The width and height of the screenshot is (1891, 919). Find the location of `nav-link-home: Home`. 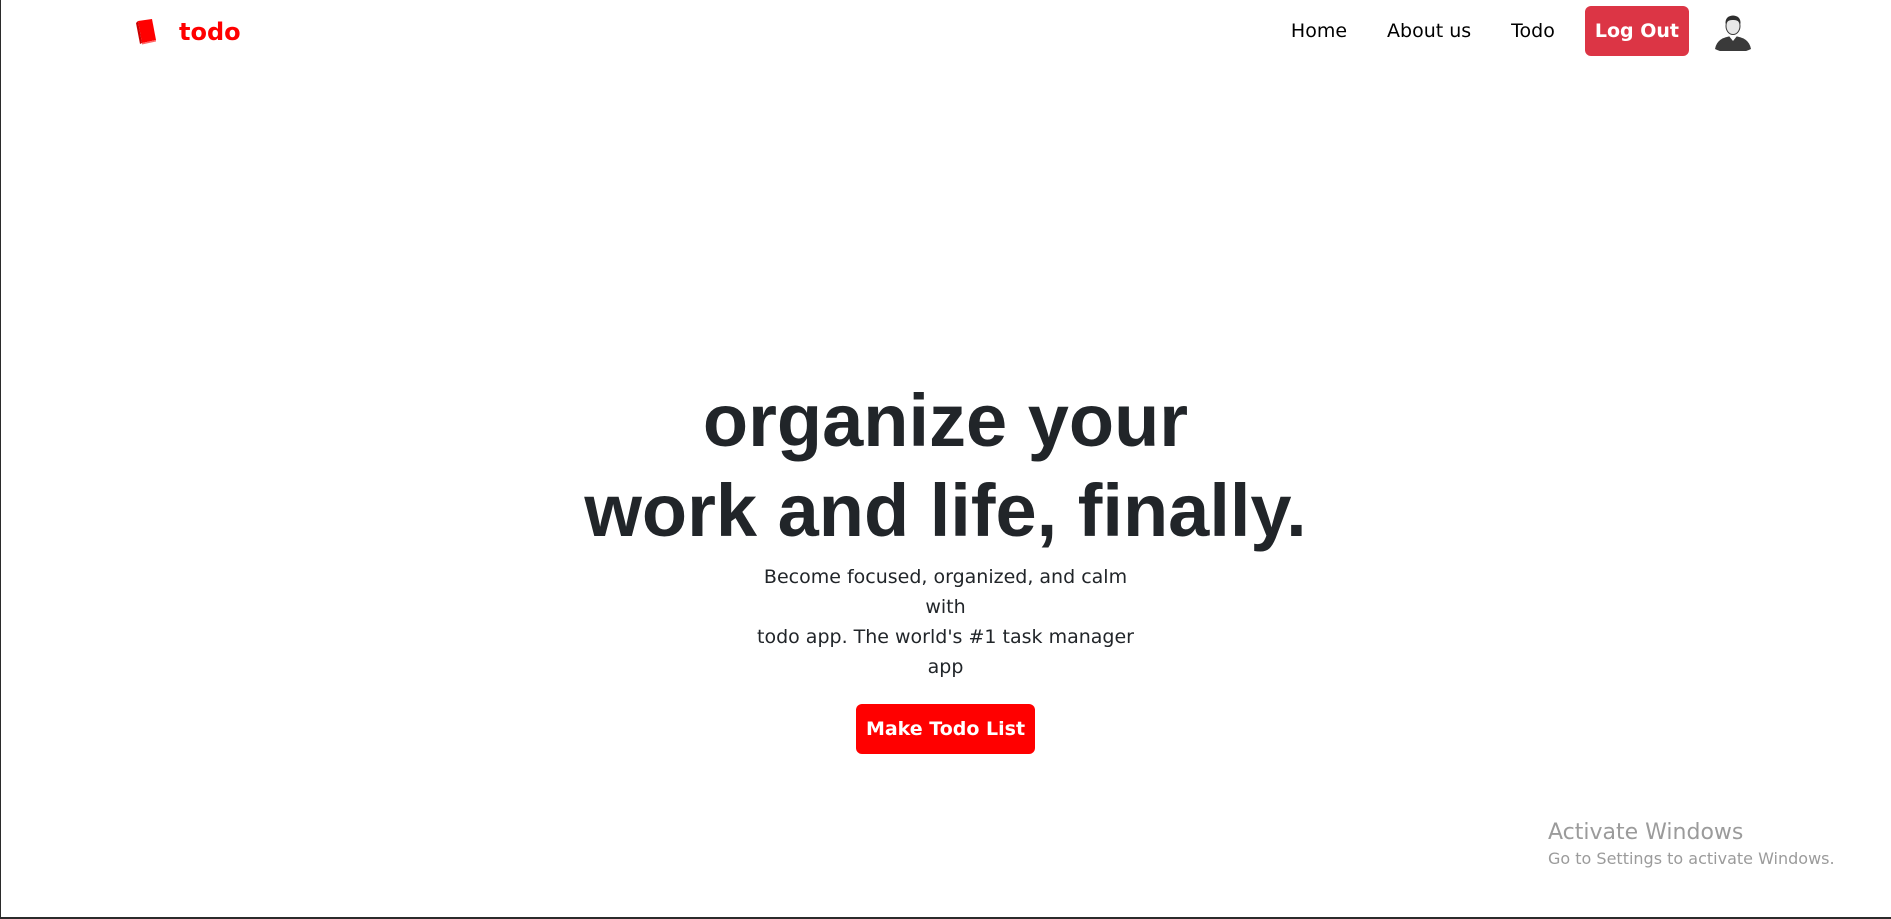

nav-link-home: Home is located at coordinates (1319, 31).